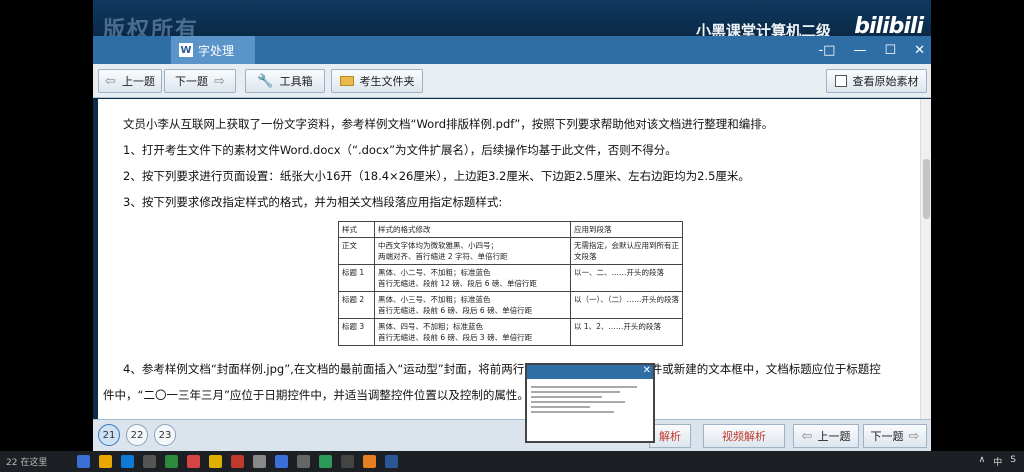 Image resolution: width=1024 pixels, height=472 pixels. What do you see at coordinates (472, 332) in the screenshot?
I see `table-cell: 黑体、四号、不加粗；标准蓝色 首行无缩进、段前 6 磅、段后 3 磅、单倍行距` at bounding box center [472, 332].